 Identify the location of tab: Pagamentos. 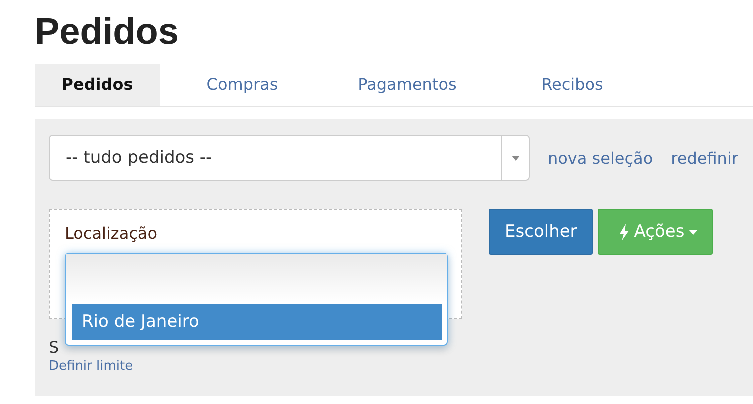
(407, 85).